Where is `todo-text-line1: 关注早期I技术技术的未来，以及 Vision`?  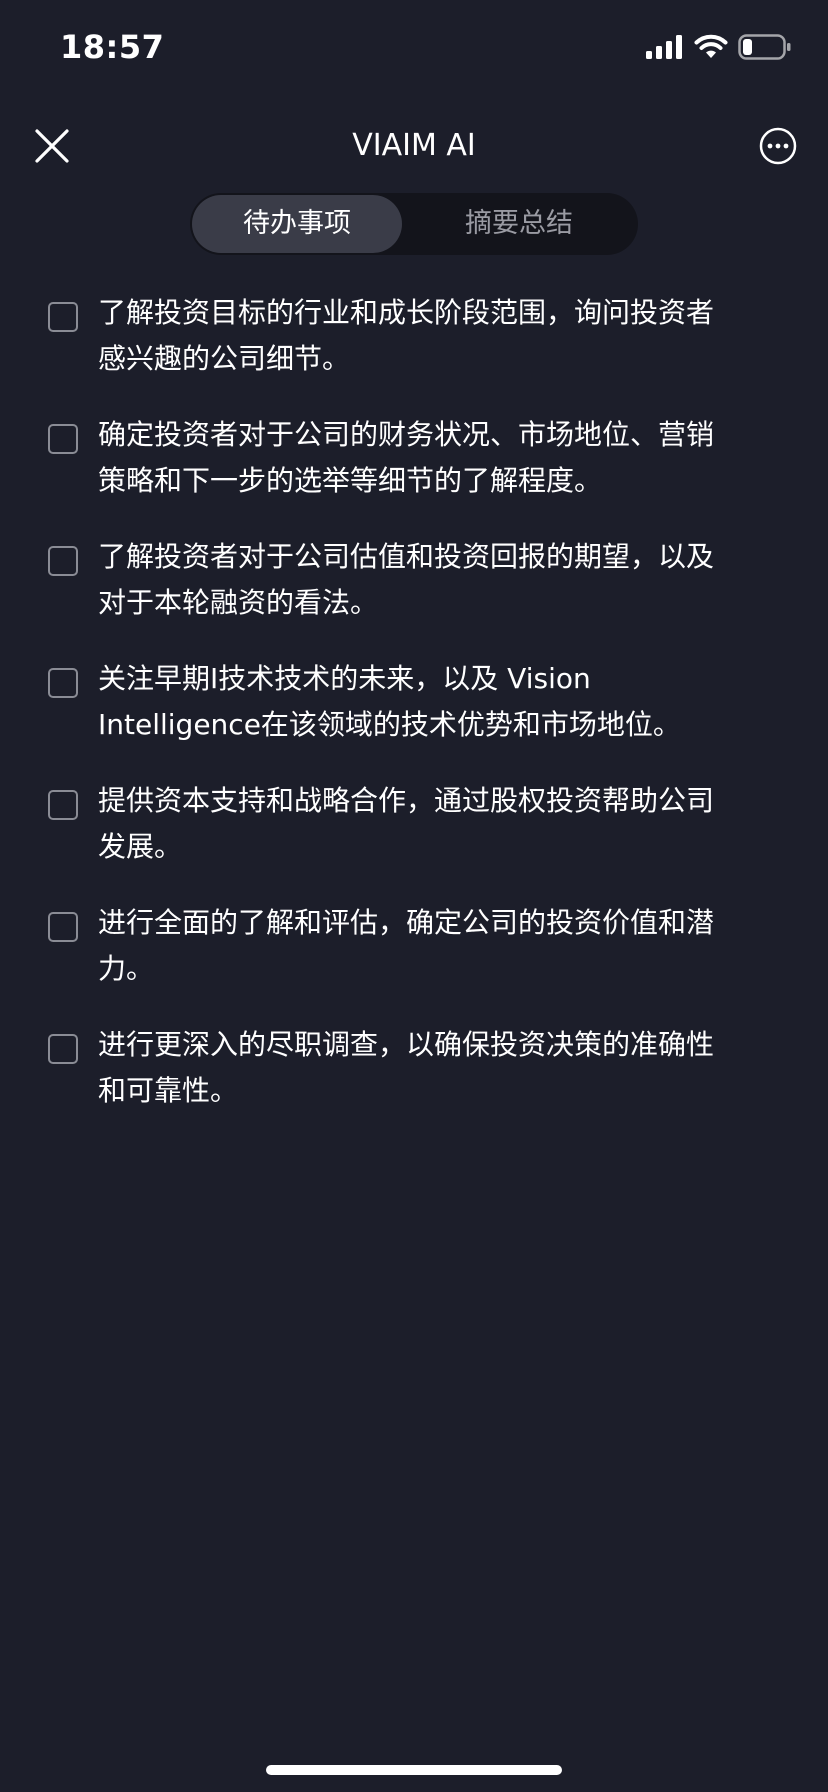 todo-text-line1: 关注早期I技术技术的未来，以及 Vision is located at coordinates (344, 678).